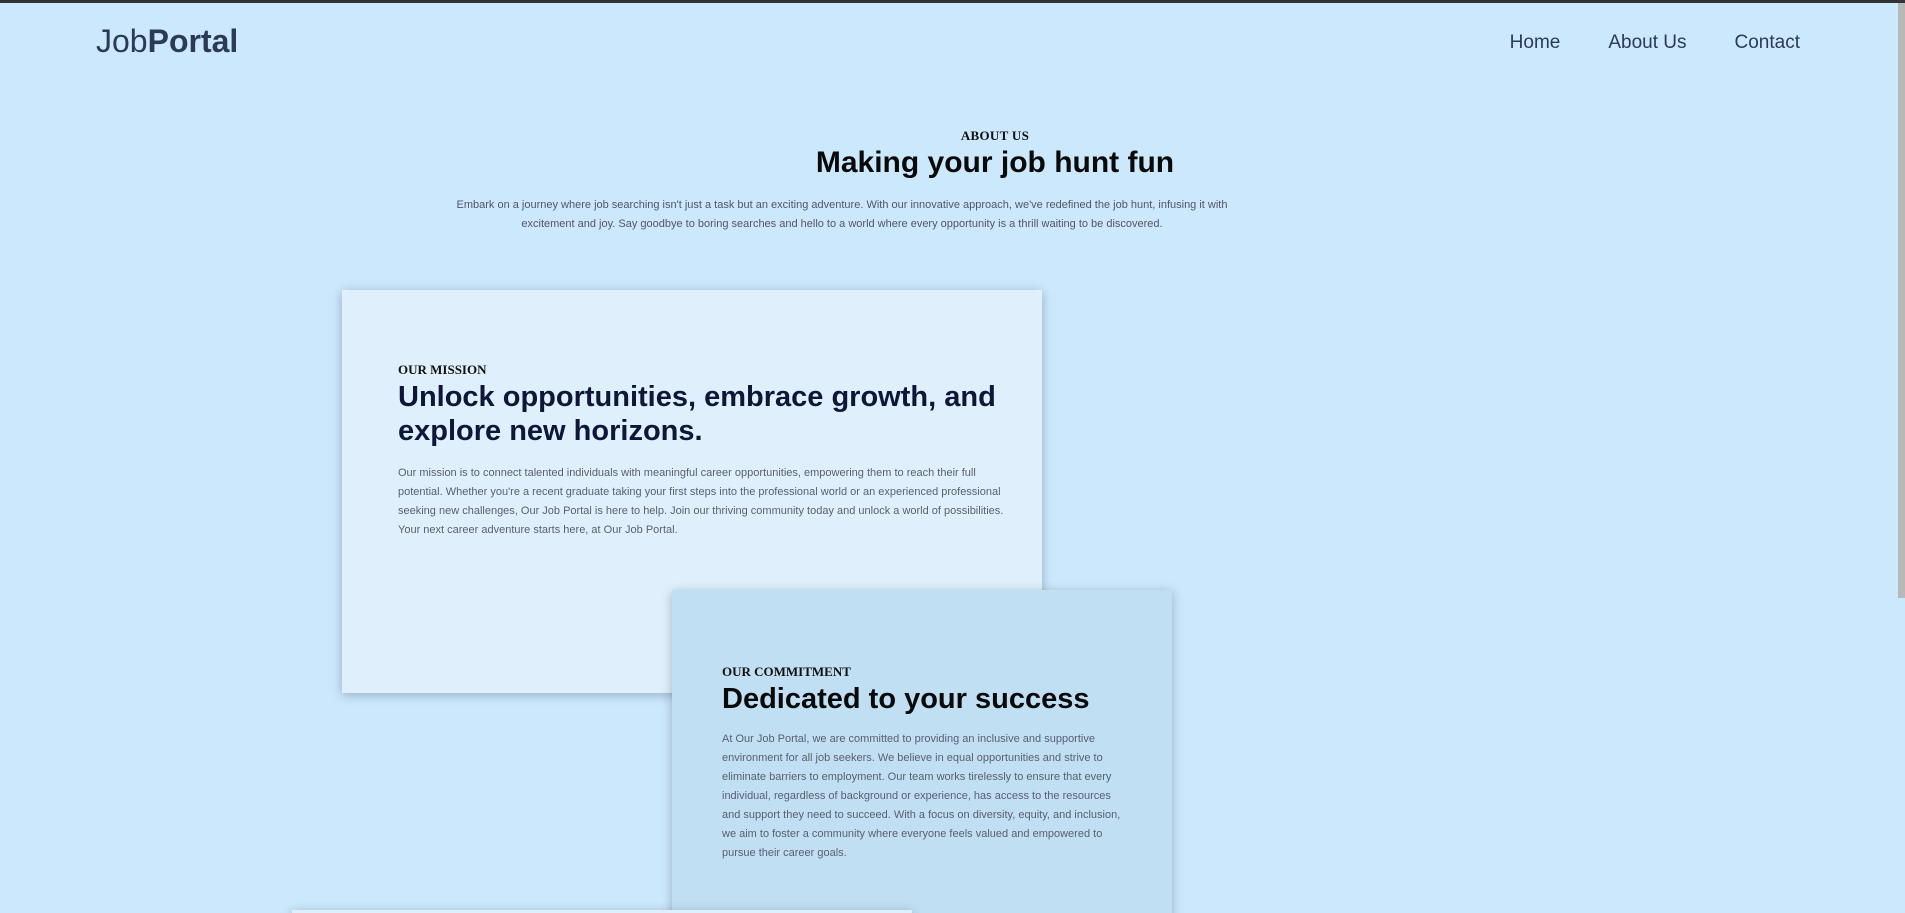 Image resolution: width=1905 pixels, height=913 pixels. I want to click on about-title: Making your job hunt fun, so click(995, 162).